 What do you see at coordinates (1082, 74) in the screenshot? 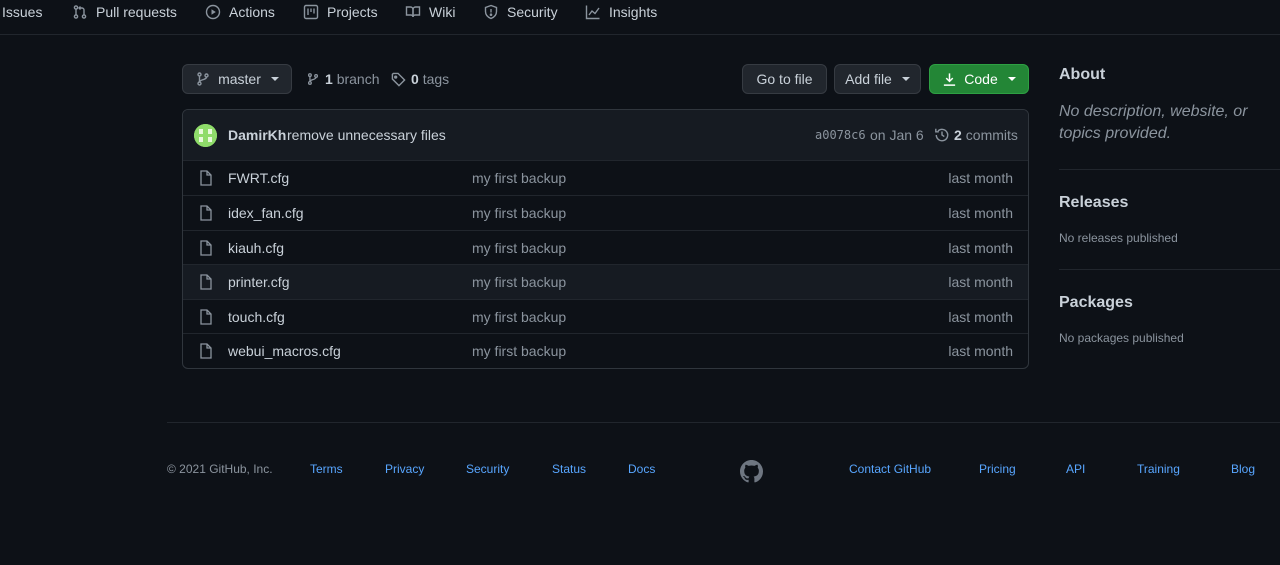
I see `about-heading: About` at bounding box center [1082, 74].